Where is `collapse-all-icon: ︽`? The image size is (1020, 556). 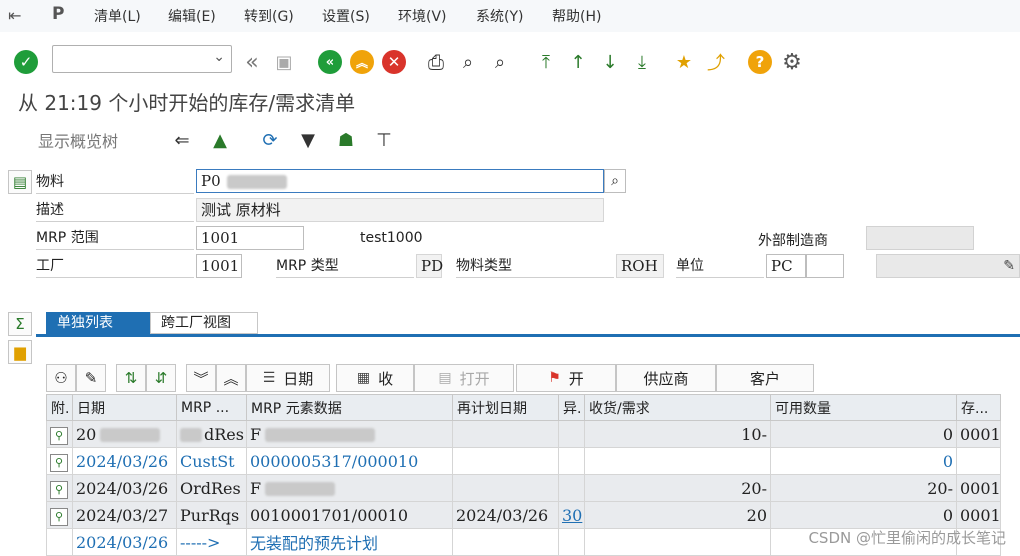
collapse-all-icon: ︽ is located at coordinates (231, 378).